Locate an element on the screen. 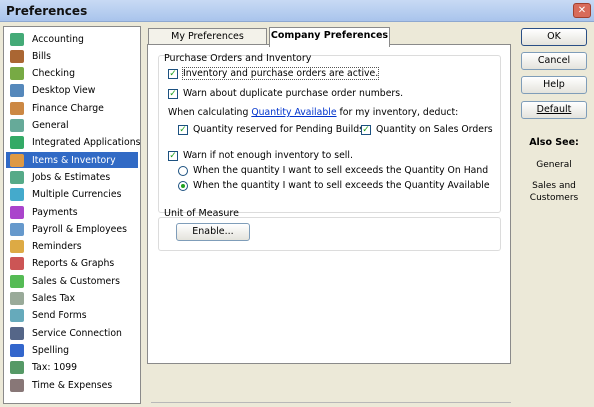  reports-graphs-icon is located at coordinates (17, 264).